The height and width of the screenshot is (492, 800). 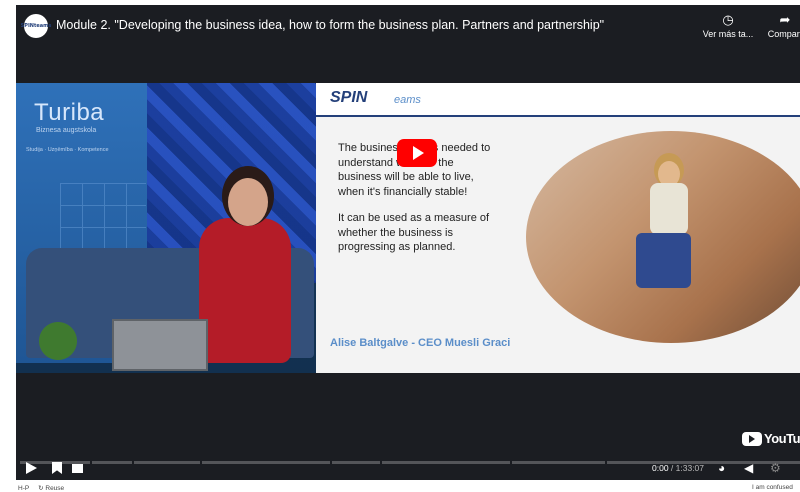 I want to click on youtube-play-icon, so click(x=752, y=438).